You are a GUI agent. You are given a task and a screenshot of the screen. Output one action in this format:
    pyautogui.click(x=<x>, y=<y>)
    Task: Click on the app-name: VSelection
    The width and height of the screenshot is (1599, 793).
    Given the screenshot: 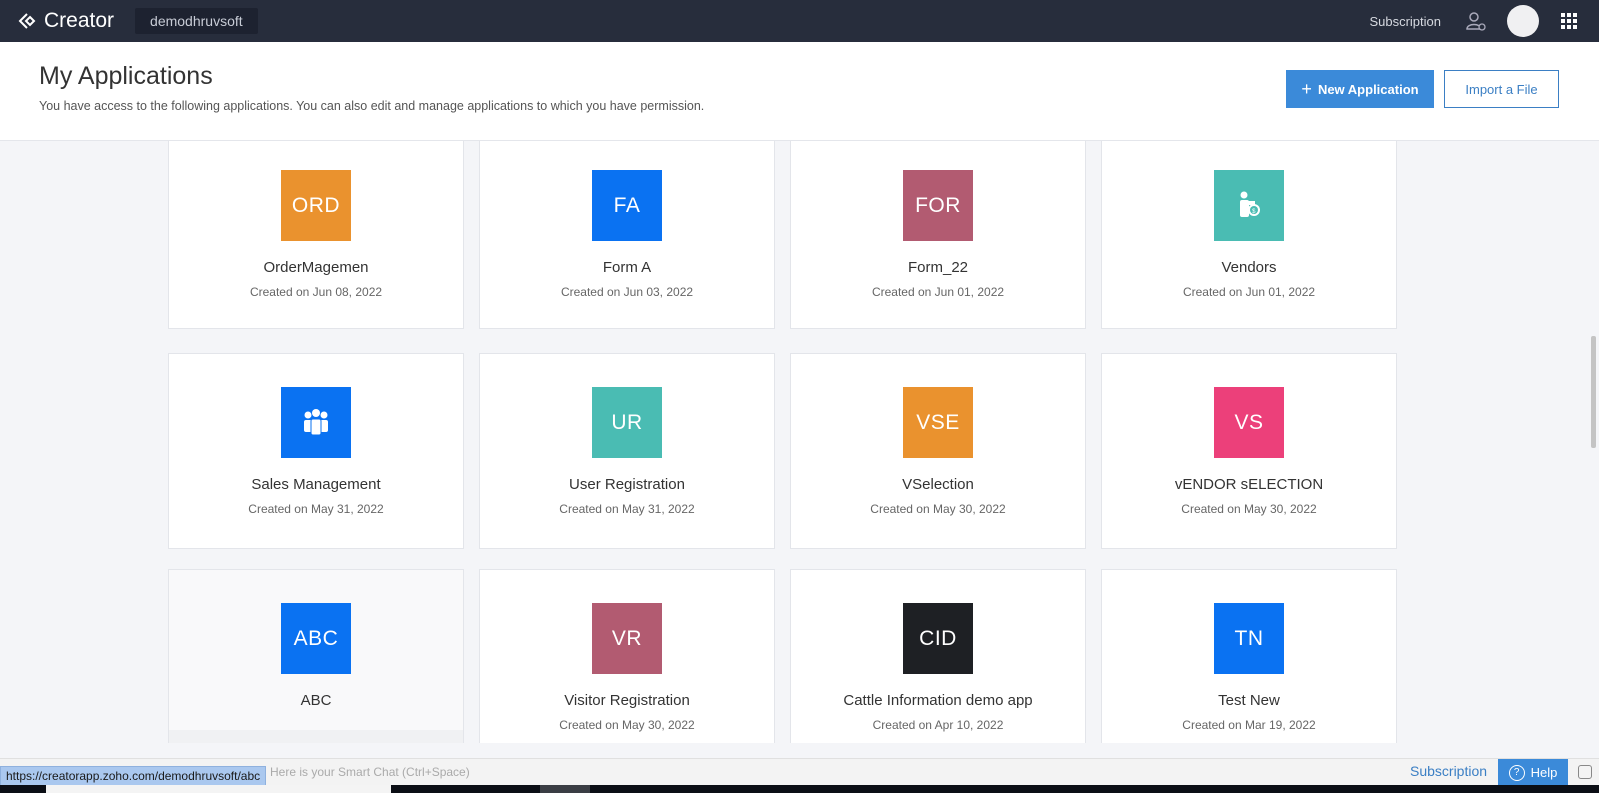 What is the action you would take?
    pyautogui.click(x=938, y=484)
    